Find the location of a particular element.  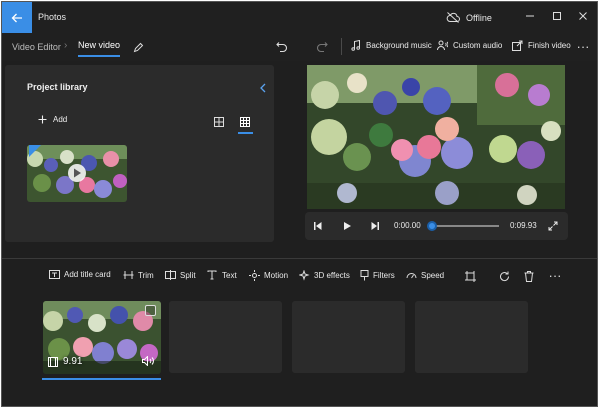

trim-button: Trim is located at coordinates (138, 275).